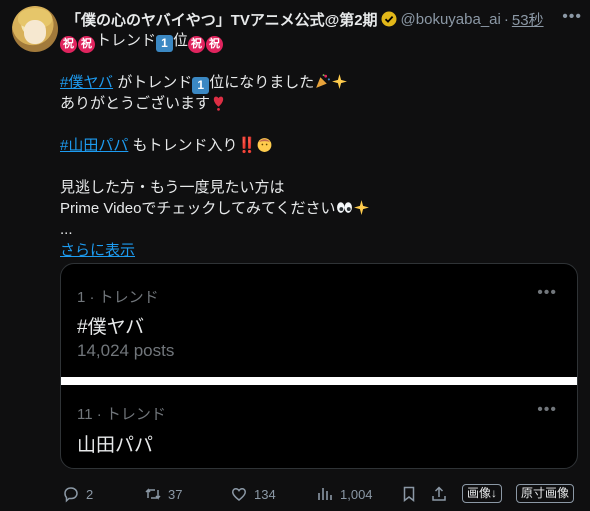 Image resolution: width=590 pixels, height=511 pixels. I want to click on views-button: 1,004, so click(344, 494).